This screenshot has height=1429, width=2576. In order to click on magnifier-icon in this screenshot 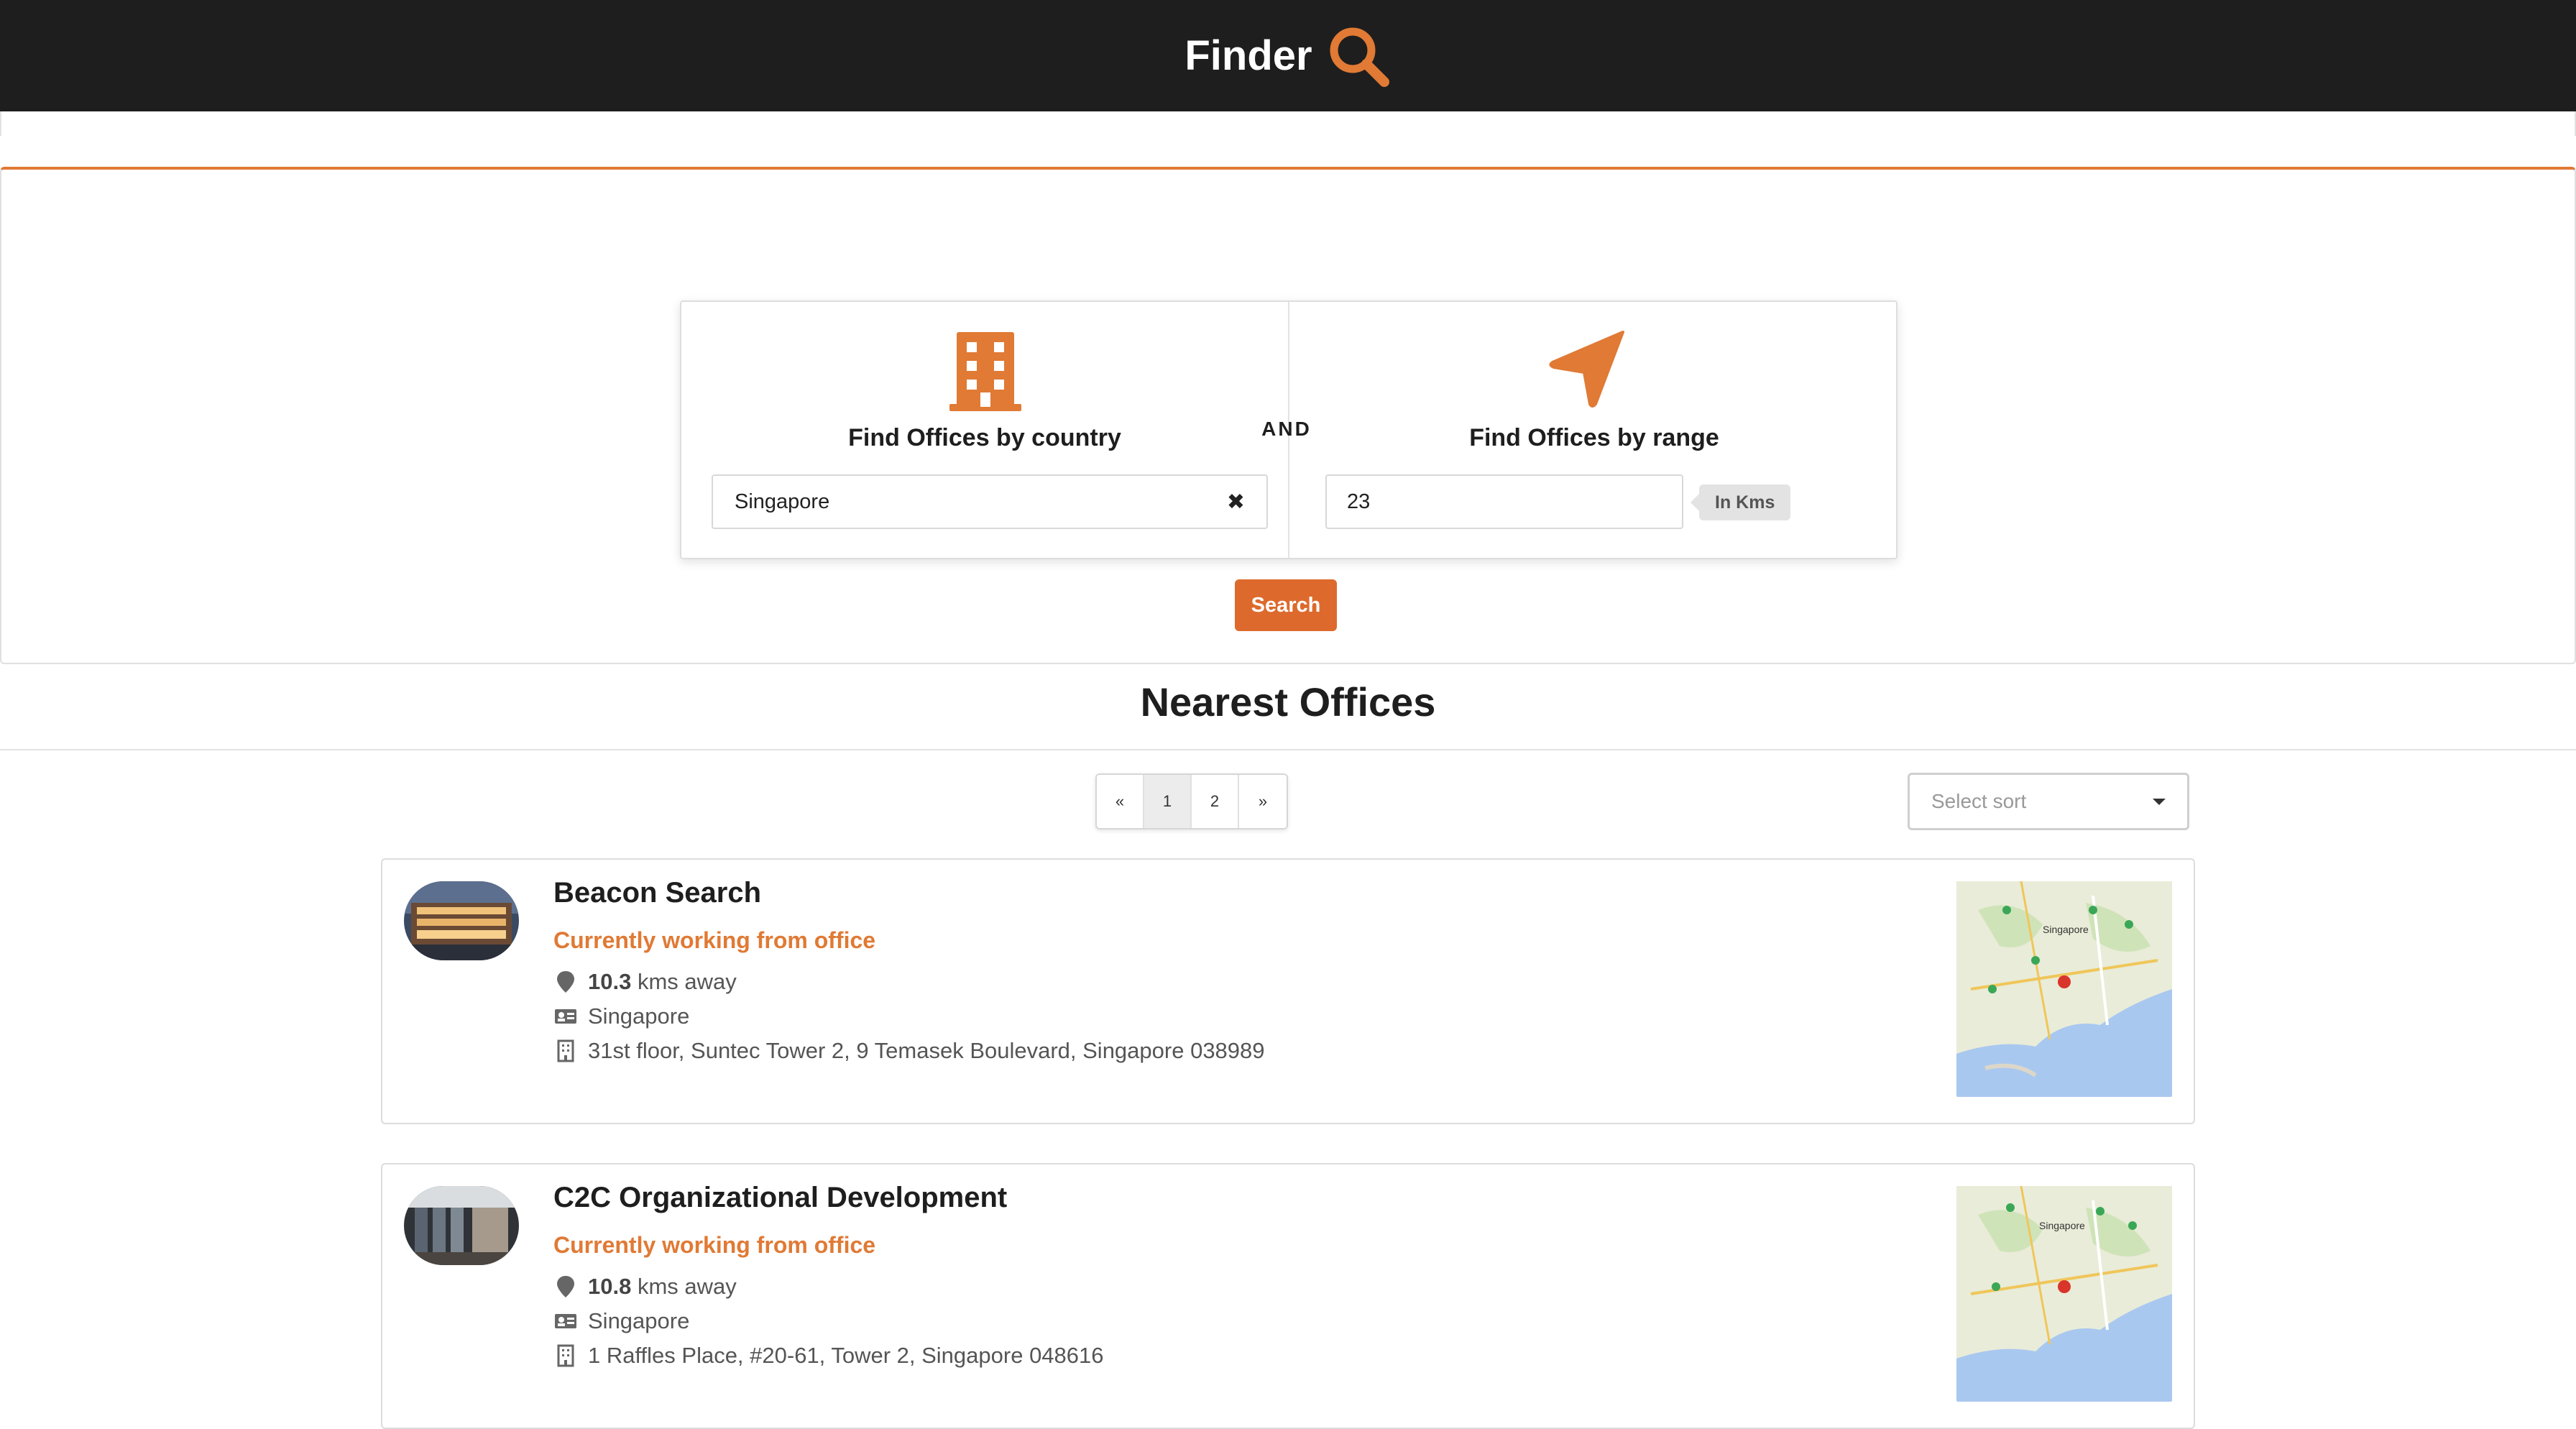, I will do `click(1359, 57)`.